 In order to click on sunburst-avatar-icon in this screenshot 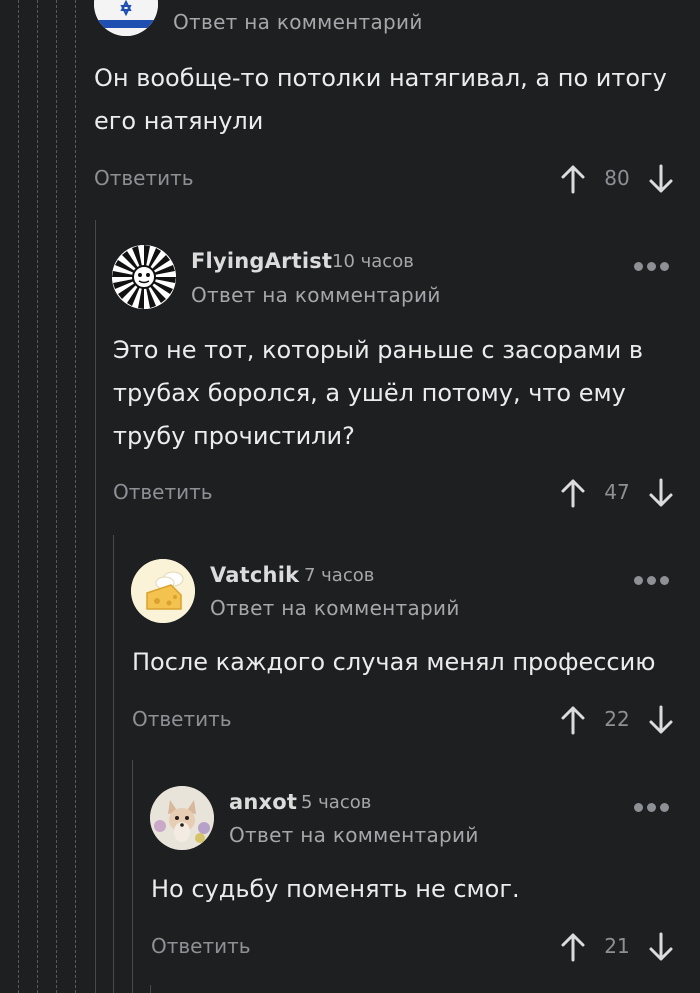, I will do `click(144, 277)`.